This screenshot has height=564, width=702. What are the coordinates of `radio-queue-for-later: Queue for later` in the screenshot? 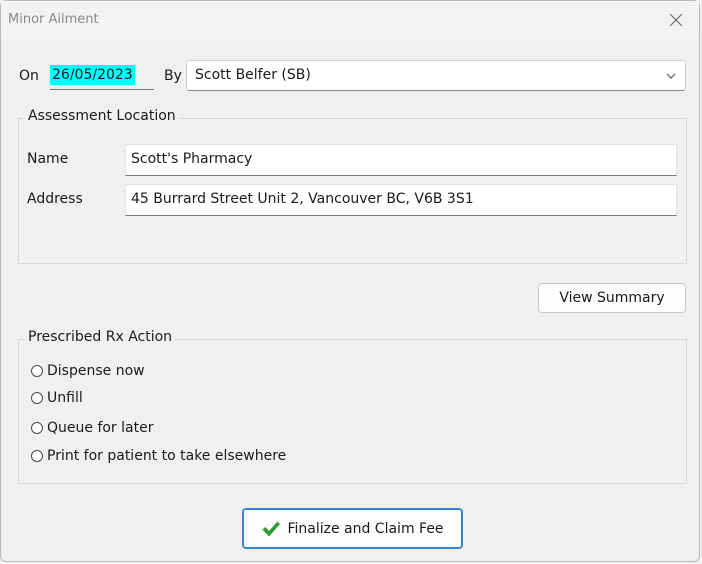 It's located at (92, 428).